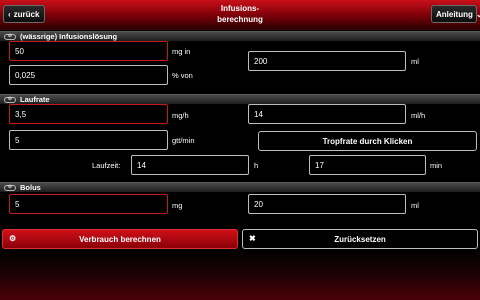 The width and height of the screenshot is (480, 300). Describe the element at coordinates (88, 114) in the screenshot. I see `rate-mgh-input` at that location.